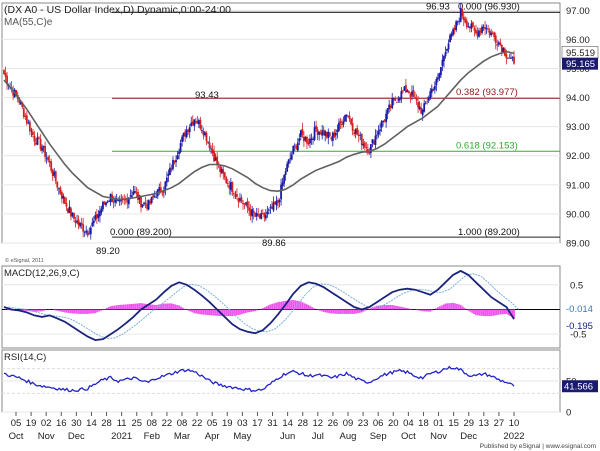  What do you see at coordinates (167, 423) in the screenshot?
I see `x-tick-label: 22` at bounding box center [167, 423].